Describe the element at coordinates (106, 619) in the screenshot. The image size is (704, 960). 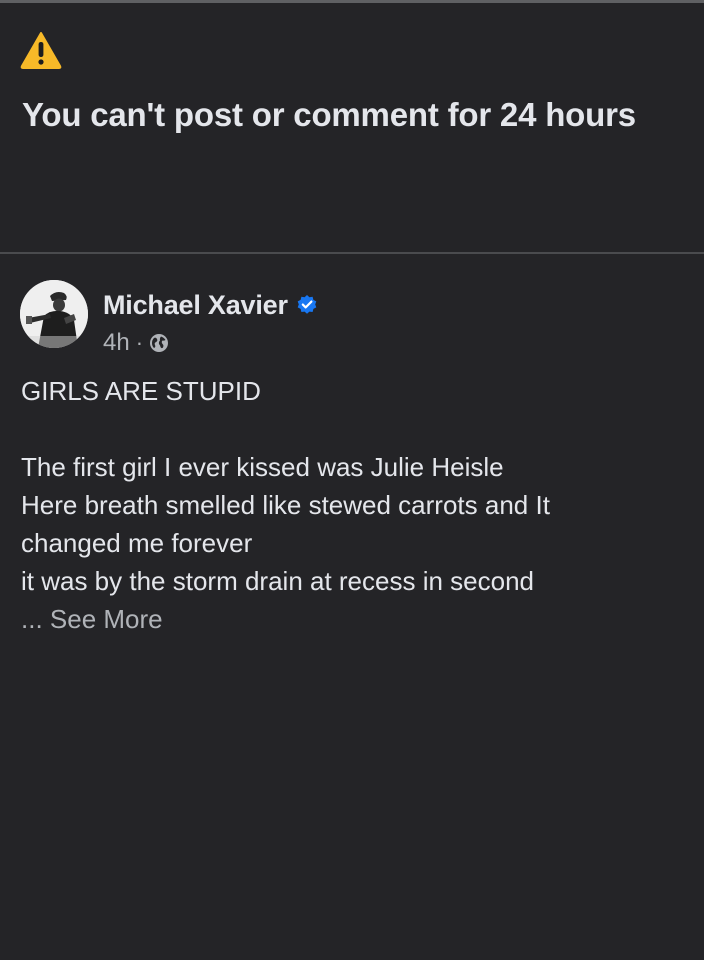
I see `see-more-link: See More` at that location.